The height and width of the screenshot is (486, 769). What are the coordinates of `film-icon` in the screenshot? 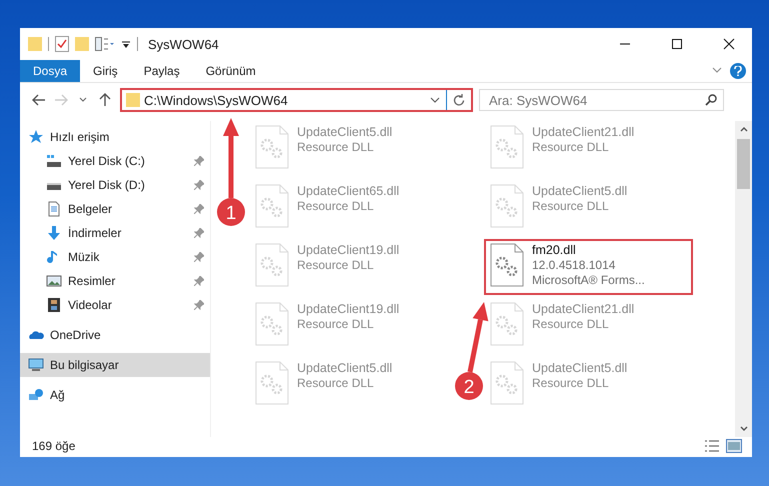 It's located at (54, 305).